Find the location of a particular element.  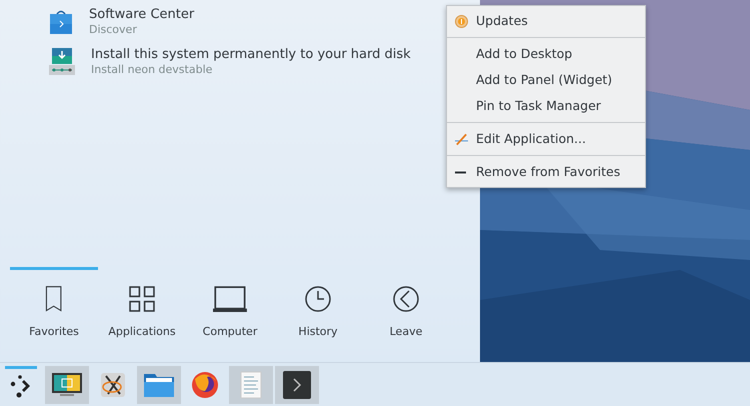

app-title: Software Center is located at coordinates (141, 15).